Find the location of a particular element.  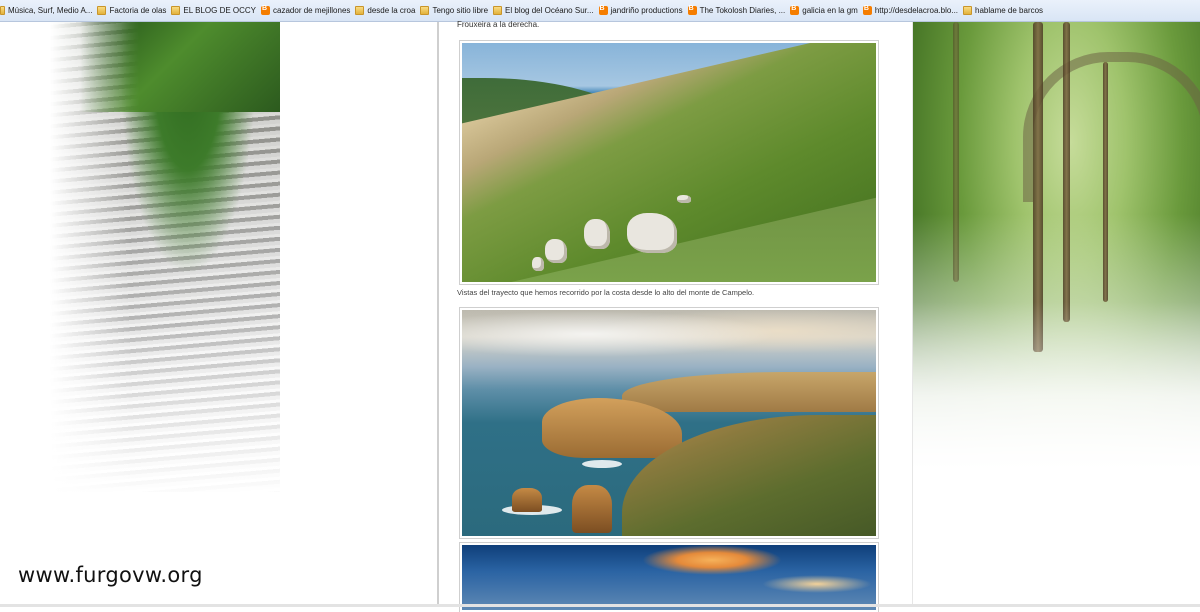

sun-glow is located at coordinates (712, 560).